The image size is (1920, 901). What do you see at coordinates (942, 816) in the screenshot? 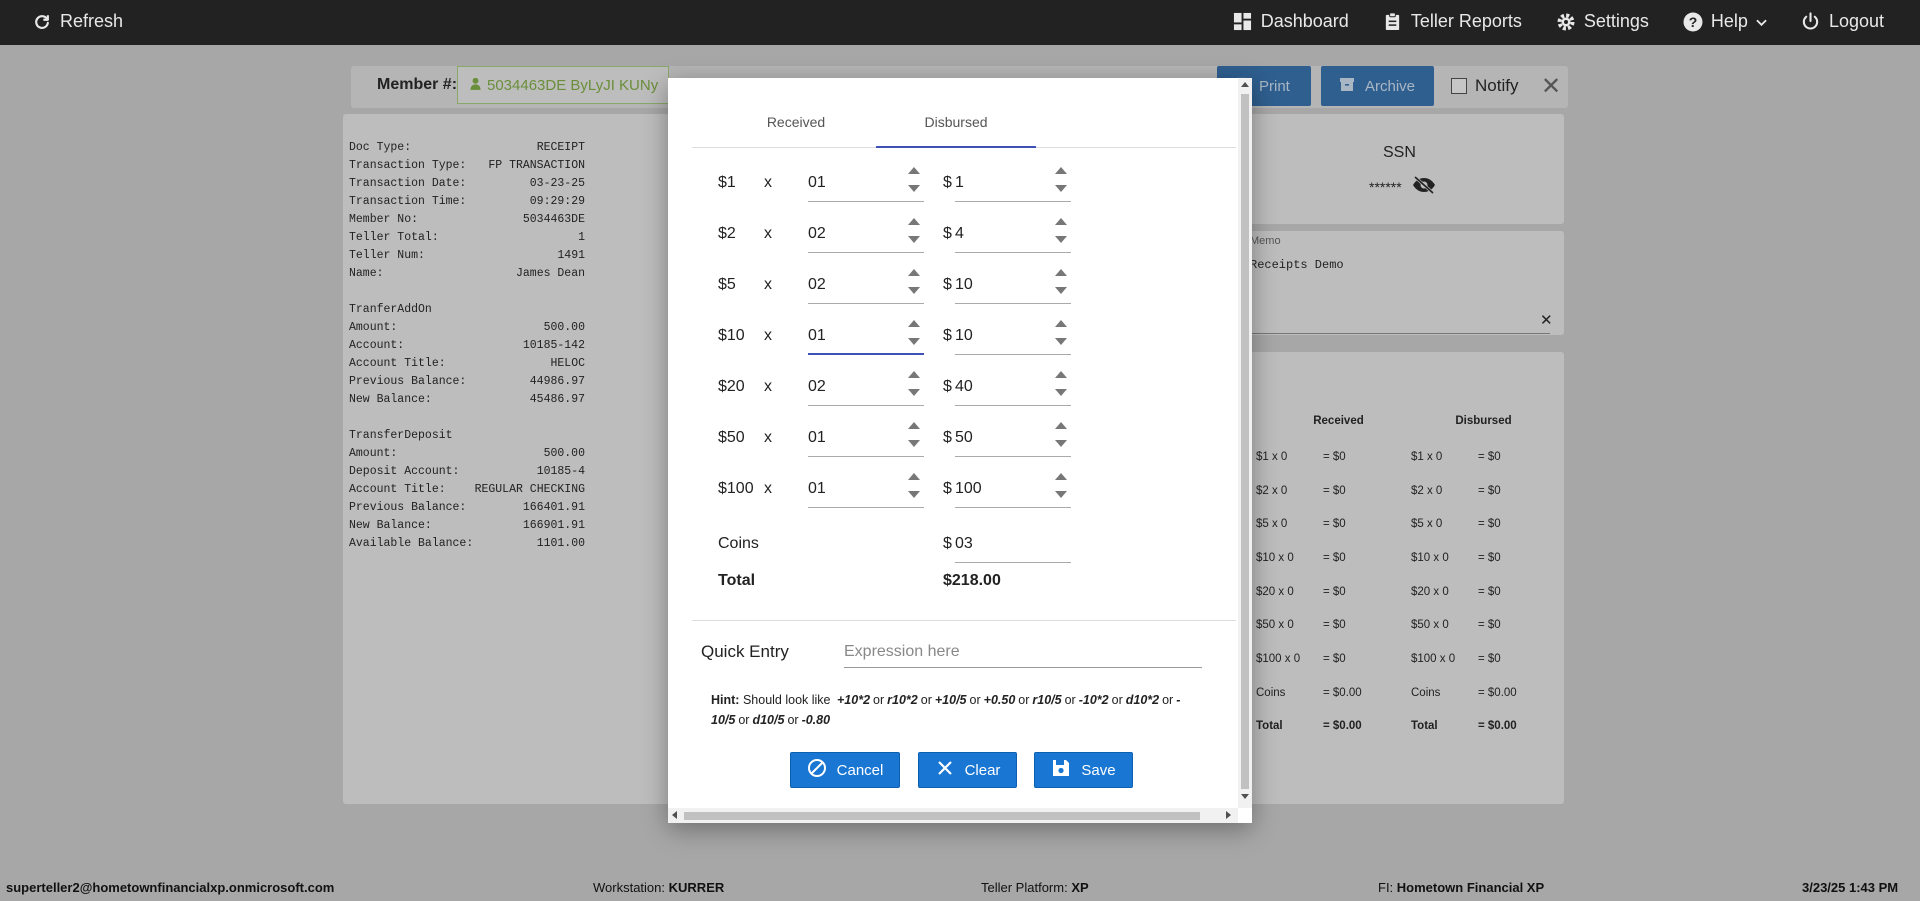
I see `horizontal-scroll-thumb` at bounding box center [942, 816].